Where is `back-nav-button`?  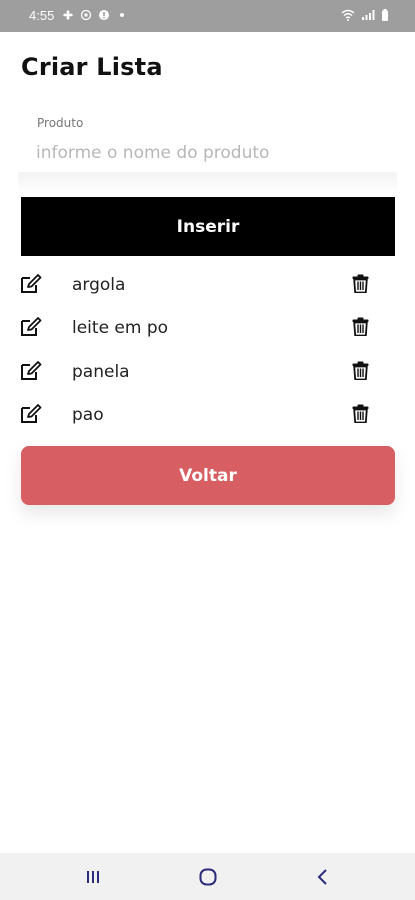 back-nav-button is located at coordinates (323, 877).